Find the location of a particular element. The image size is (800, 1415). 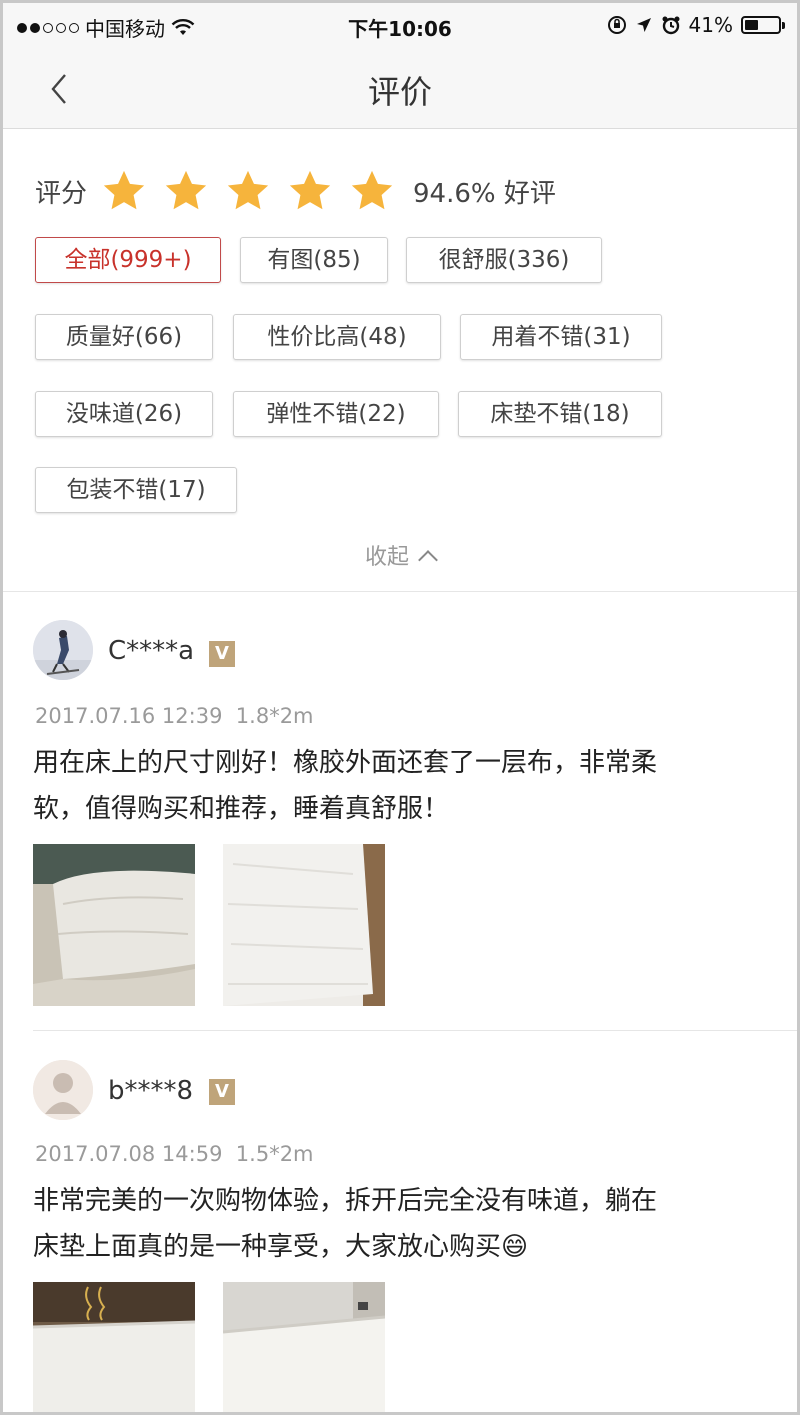

review-spec: 1.8*2m is located at coordinates (274, 716).